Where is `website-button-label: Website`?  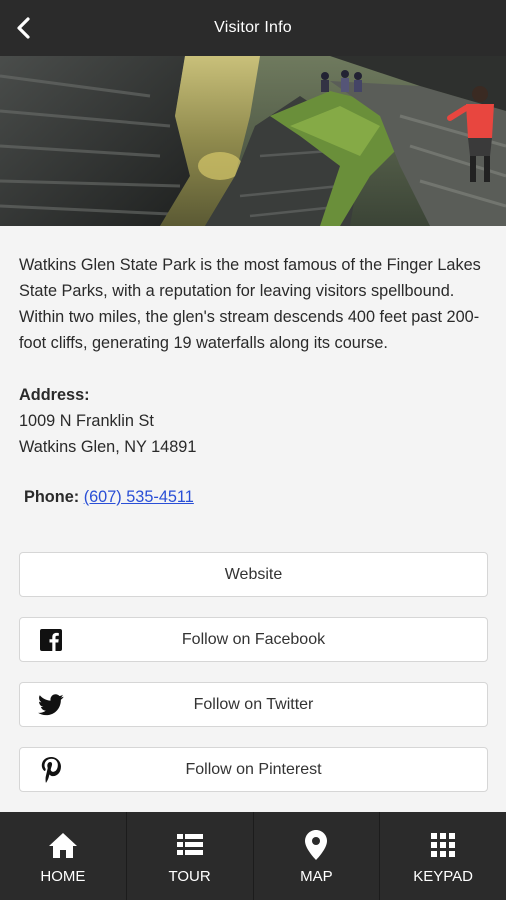
website-button-label: Website is located at coordinates (253, 574).